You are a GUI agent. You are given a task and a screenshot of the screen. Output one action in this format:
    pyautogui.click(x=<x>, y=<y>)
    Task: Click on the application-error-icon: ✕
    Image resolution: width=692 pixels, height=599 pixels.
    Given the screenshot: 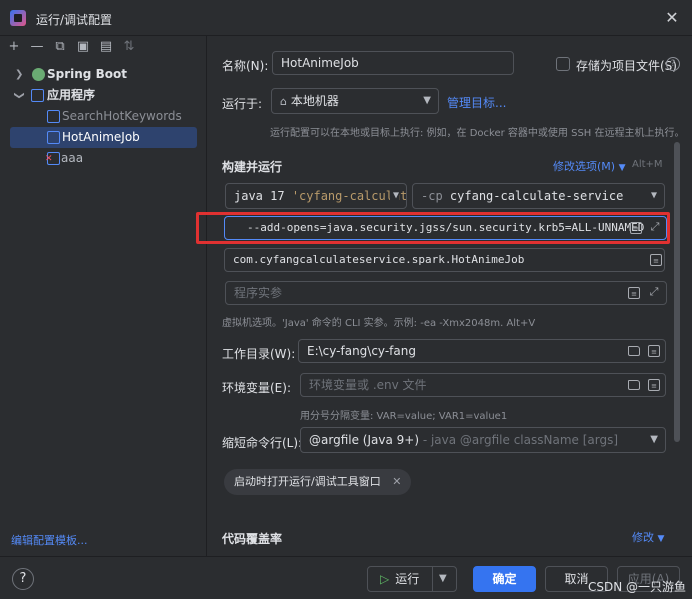 What is the action you would take?
    pyautogui.click(x=52, y=158)
    